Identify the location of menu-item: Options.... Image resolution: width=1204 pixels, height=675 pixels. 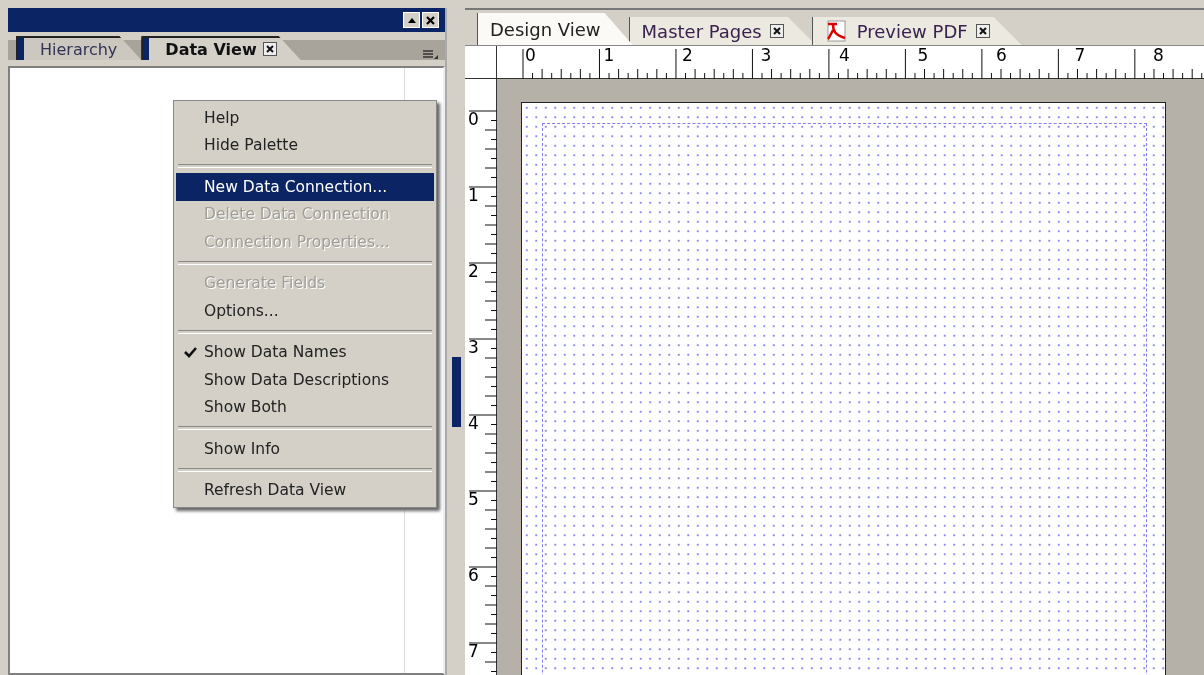
(305, 311).